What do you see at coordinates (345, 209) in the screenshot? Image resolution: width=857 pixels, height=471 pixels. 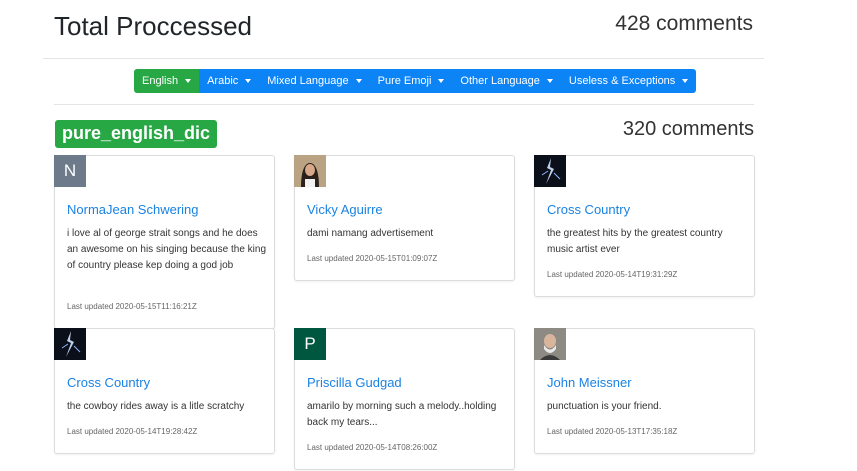 I see `author-name-link: Vicky Aguirre` at bounding box center [345, 209].